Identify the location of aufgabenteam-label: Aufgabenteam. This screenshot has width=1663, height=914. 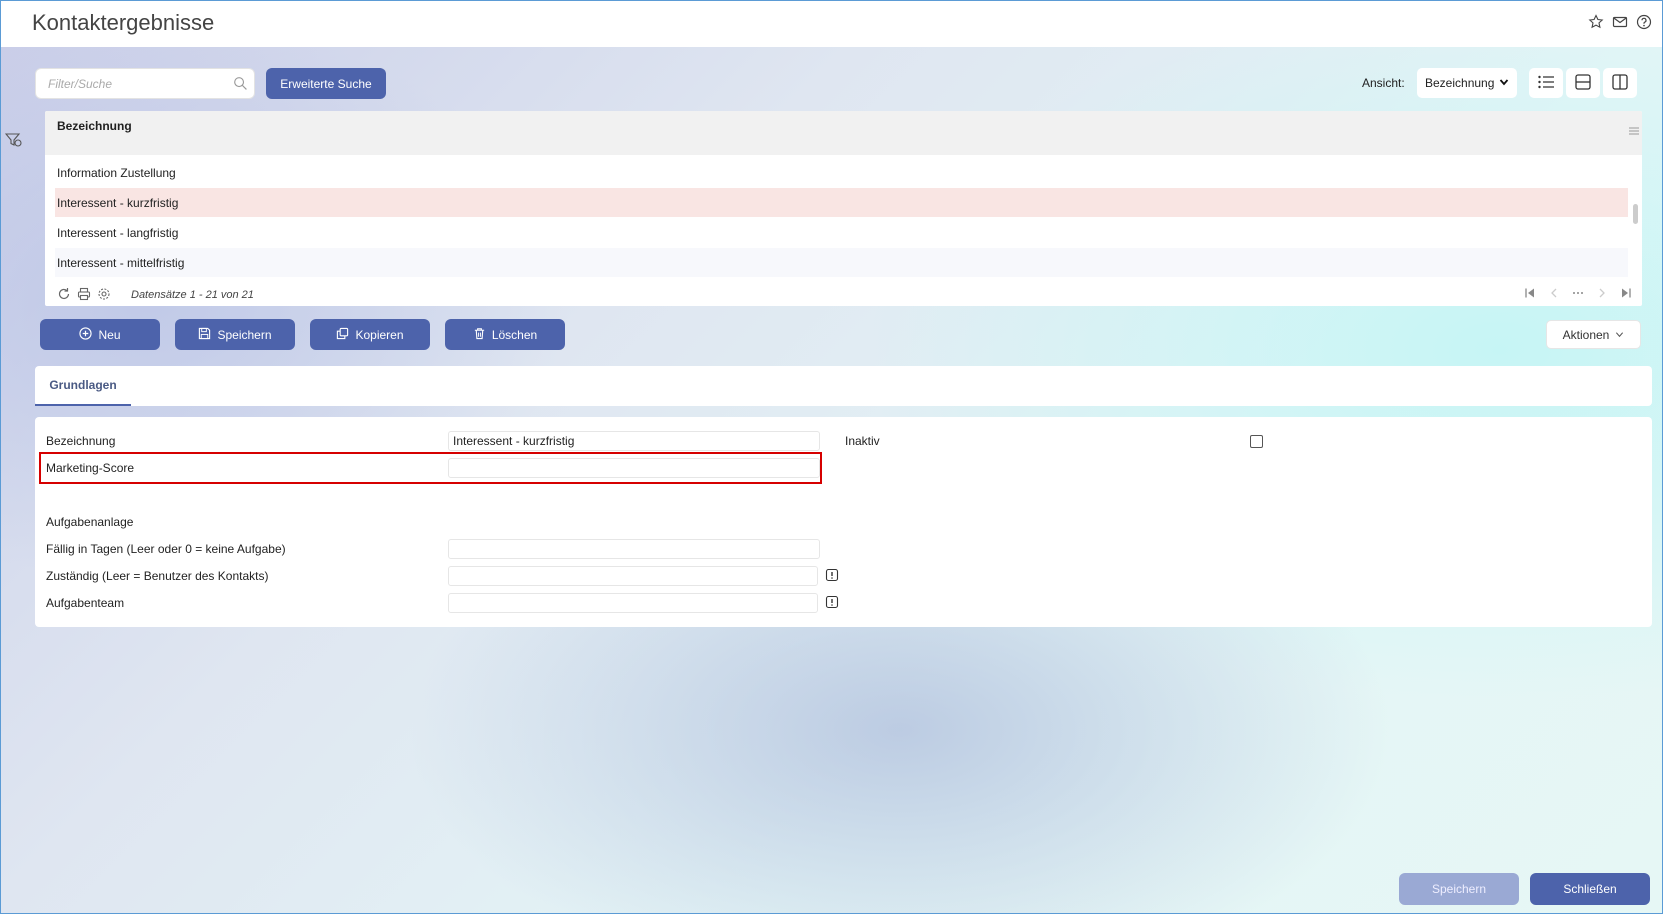
(85, 603).